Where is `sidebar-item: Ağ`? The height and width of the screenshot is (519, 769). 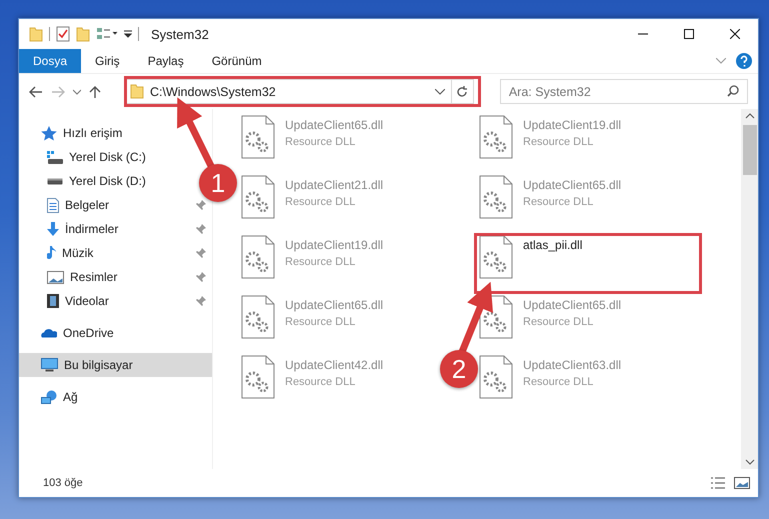 sidebar-item: Ağ is located at coordinates (51, 397).